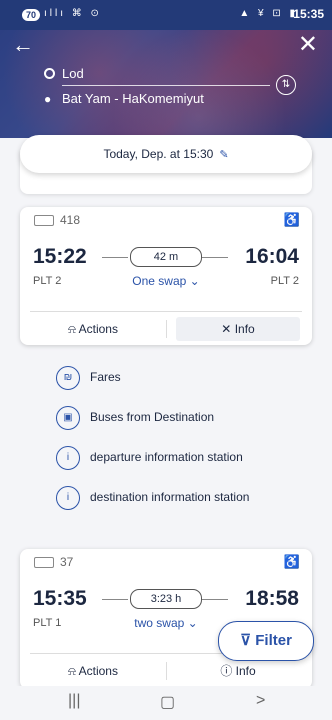  Describe the element at coordinates (73, 13) in the screenshot. I see `status-left-icons: ıllı ⌘ ⊙` at that location.